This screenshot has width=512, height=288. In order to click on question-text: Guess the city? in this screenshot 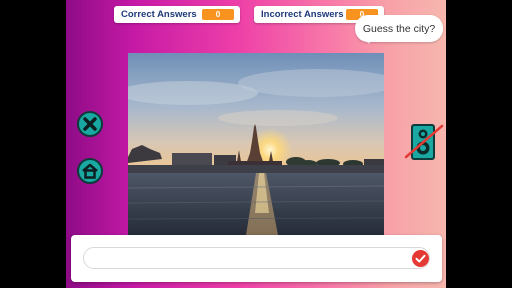, I will do `click(399, 28)`.